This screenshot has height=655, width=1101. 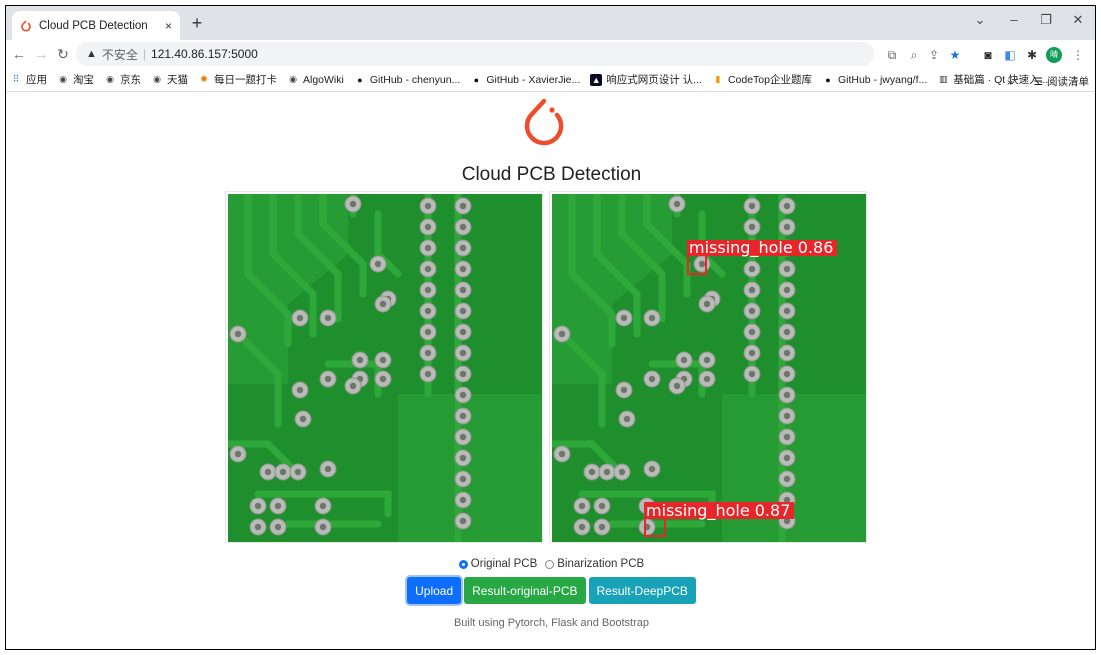 I want to click on address-bar: ▲ 不安全 | 121.40.86.157:5000, so click(x=475, y=54).